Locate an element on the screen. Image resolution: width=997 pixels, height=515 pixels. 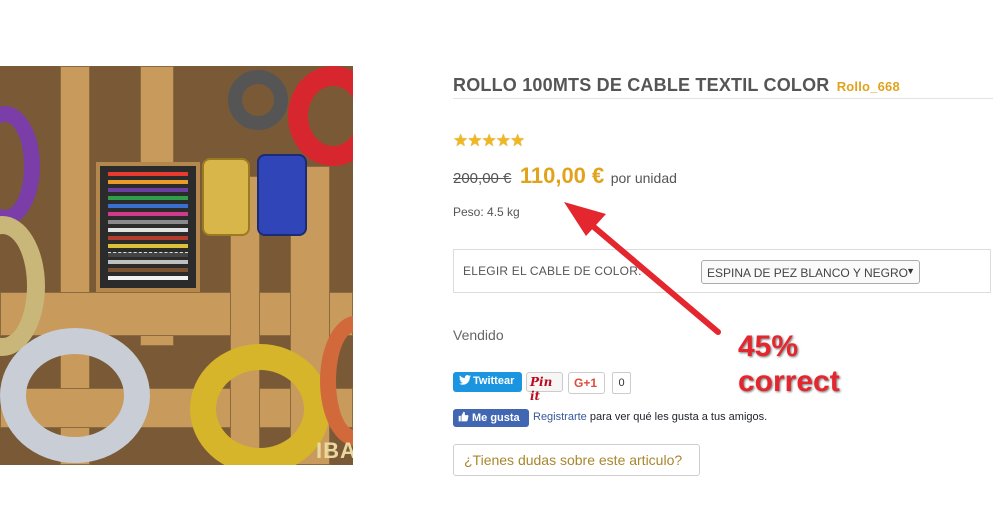
annotation-label: correct is located at coordinates (789, 381).